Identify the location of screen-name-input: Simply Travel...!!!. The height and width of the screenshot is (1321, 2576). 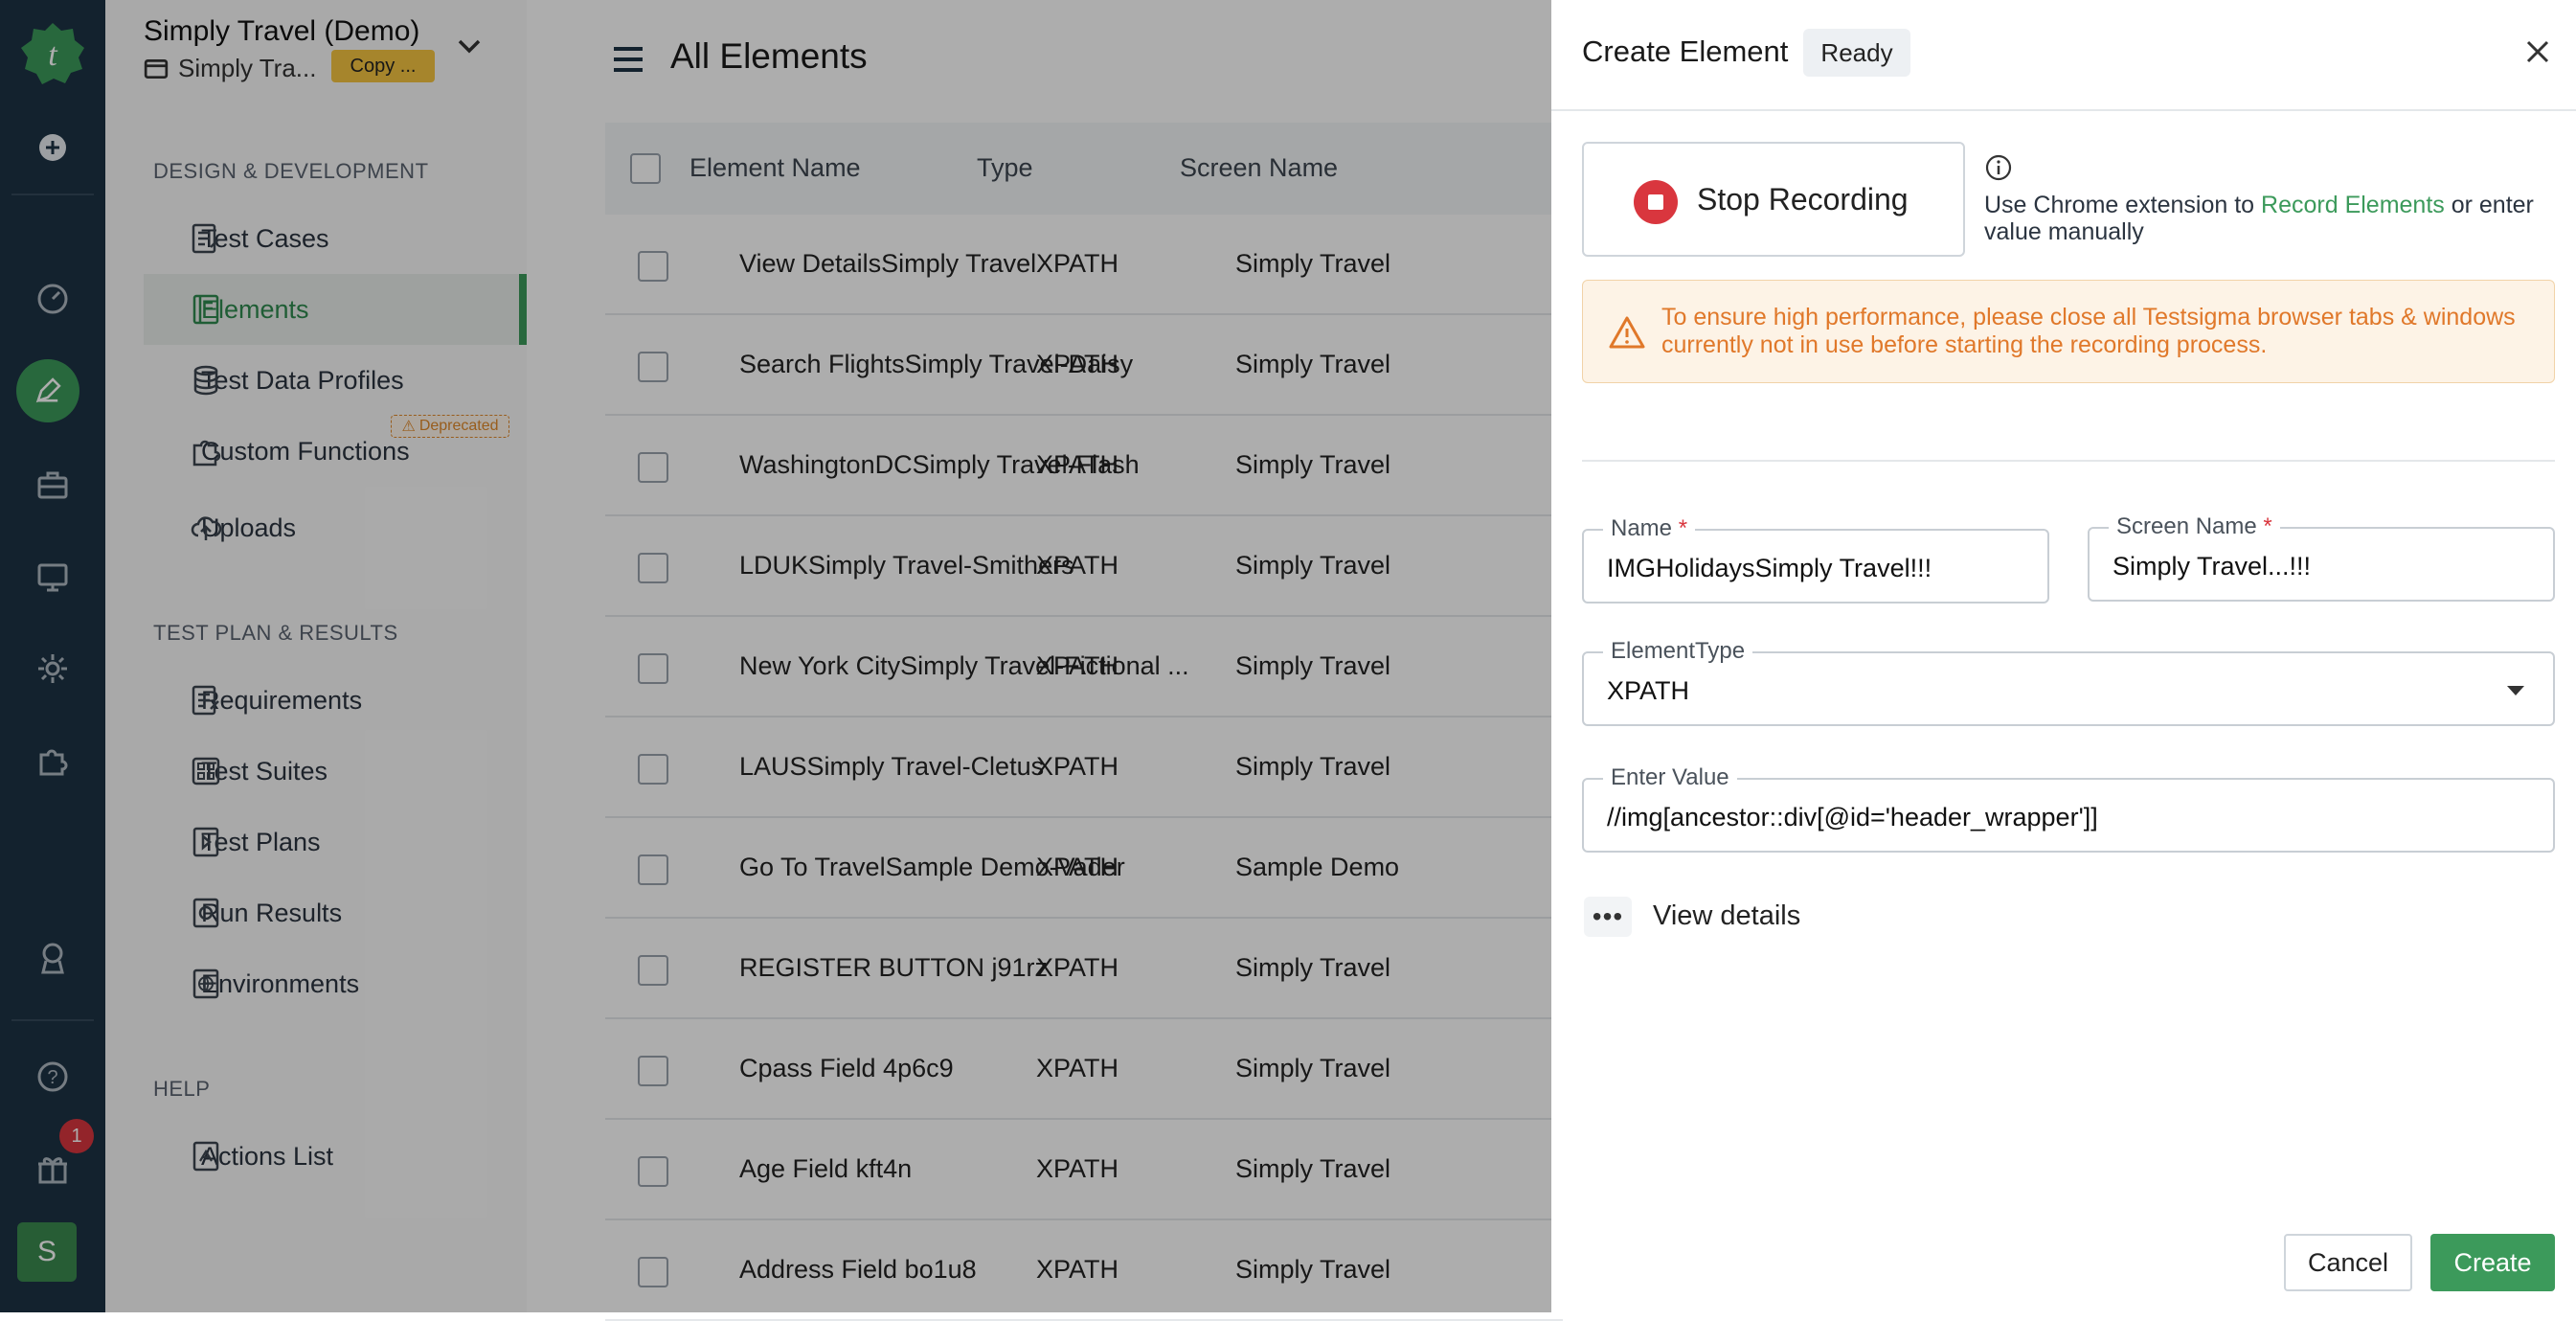
(2212, 566).